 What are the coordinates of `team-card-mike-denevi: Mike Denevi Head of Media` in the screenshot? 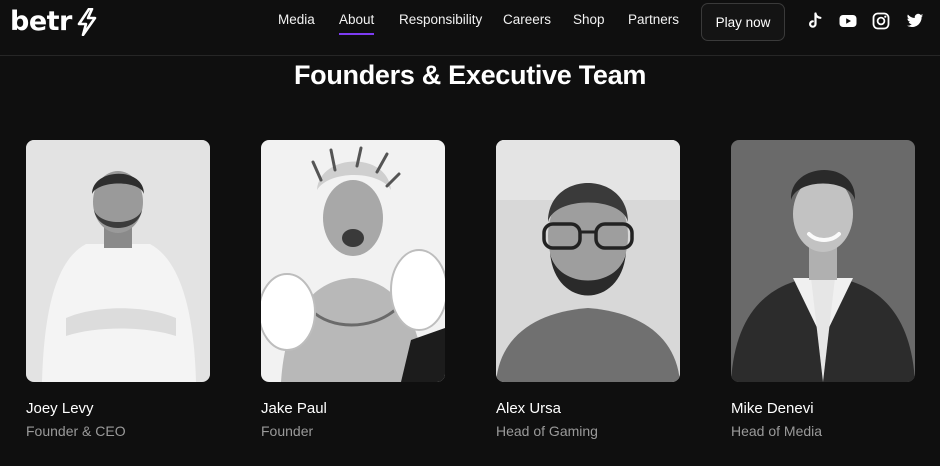 It's located at (823, 289).